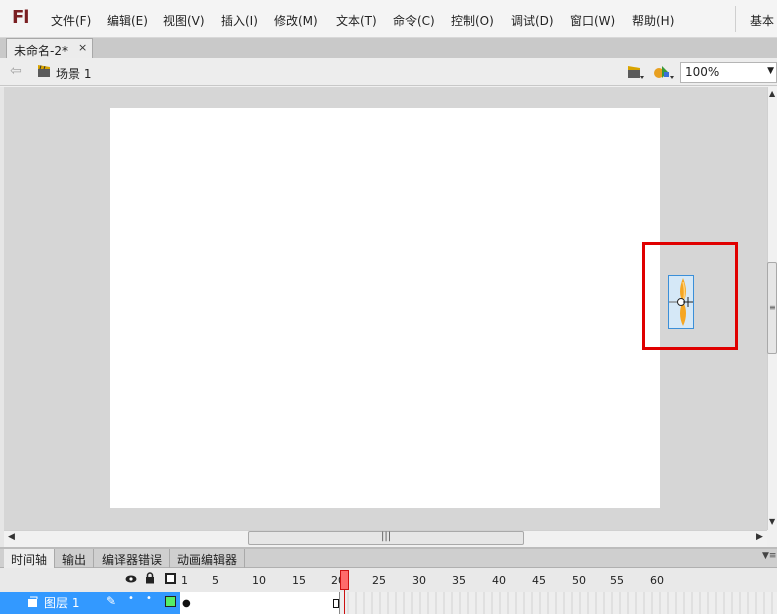 Image resolution: width=777 pixels, height=614 pixels. I want to click on workspace-switcher: 基本, so click(762, 20).